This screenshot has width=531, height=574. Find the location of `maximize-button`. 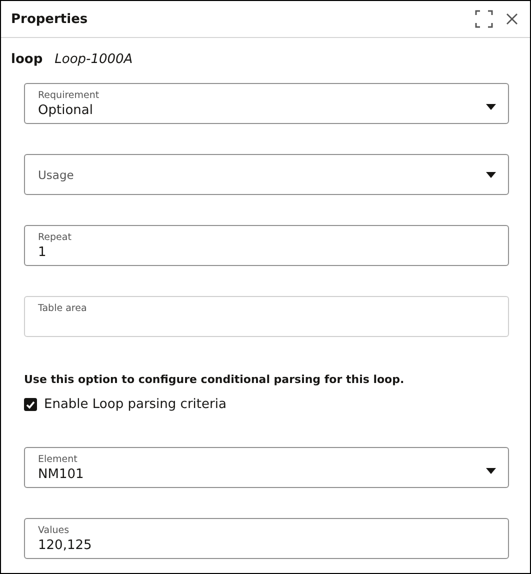

maximize-button is located at coordinates (484, 19).